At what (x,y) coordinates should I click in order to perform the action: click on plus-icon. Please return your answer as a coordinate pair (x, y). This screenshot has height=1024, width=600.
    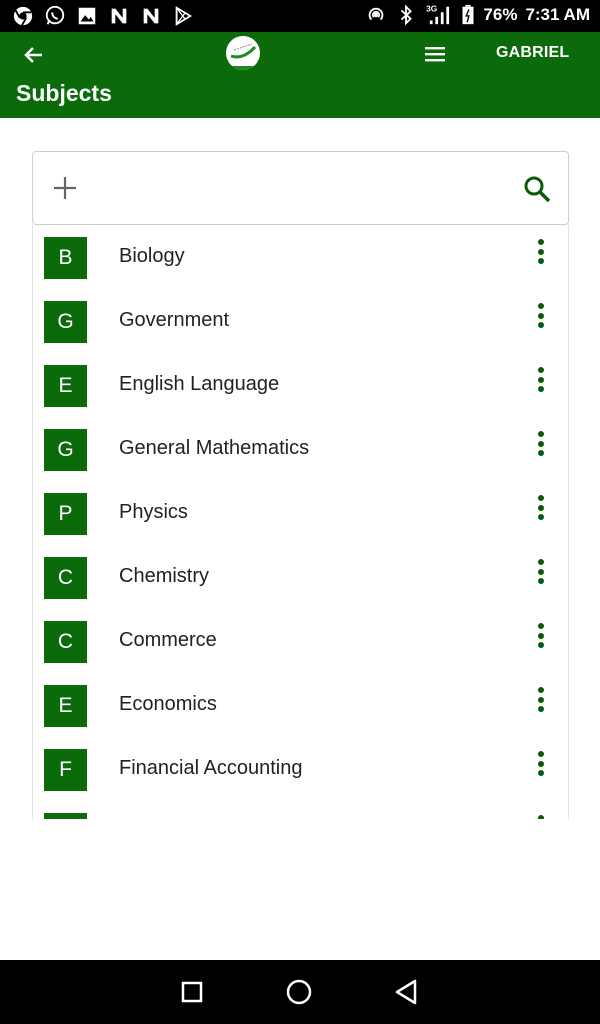
    Looking at the image, I should click on (65, 188).